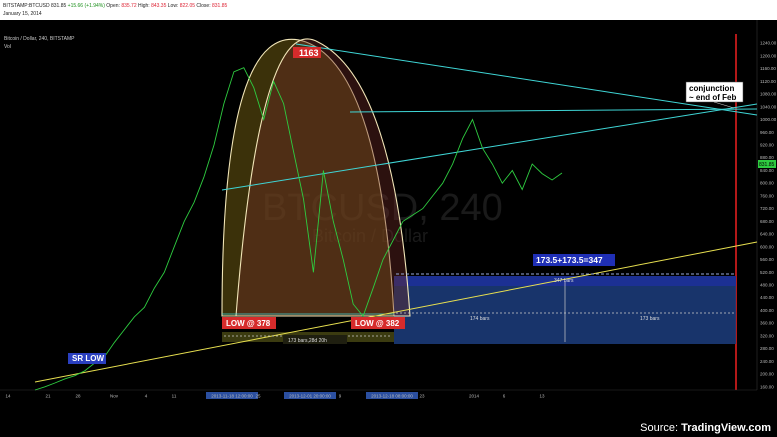 The image size is (777, 437). I want to click on low-label: Low:, so click(173, 6).